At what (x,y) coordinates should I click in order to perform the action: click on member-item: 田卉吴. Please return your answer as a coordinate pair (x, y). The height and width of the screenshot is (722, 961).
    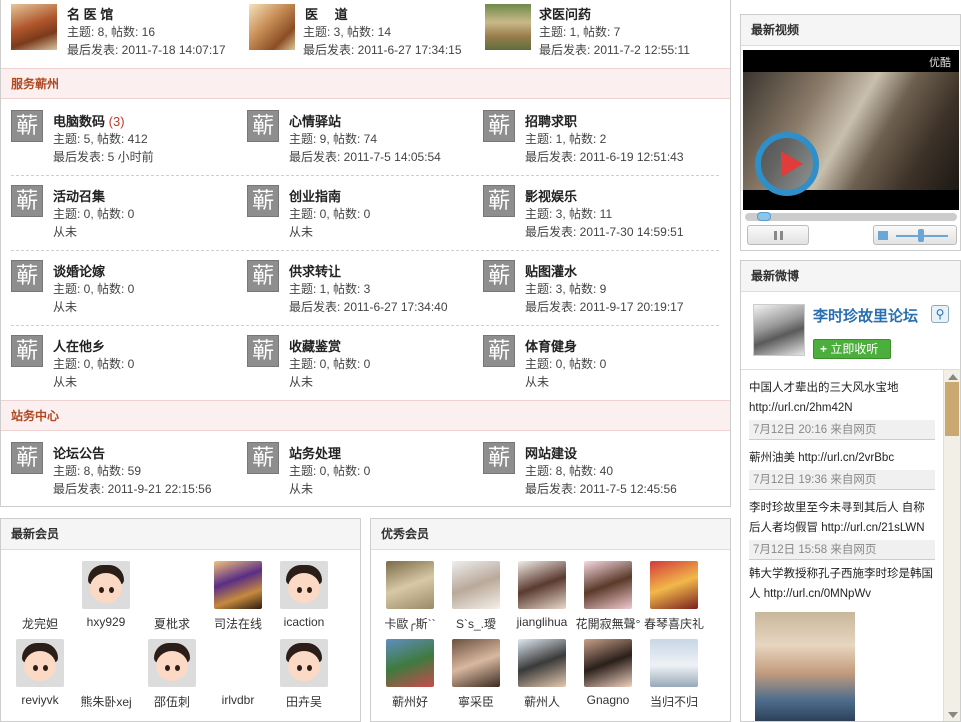
    Looking at the image, I should click on (304, 674).